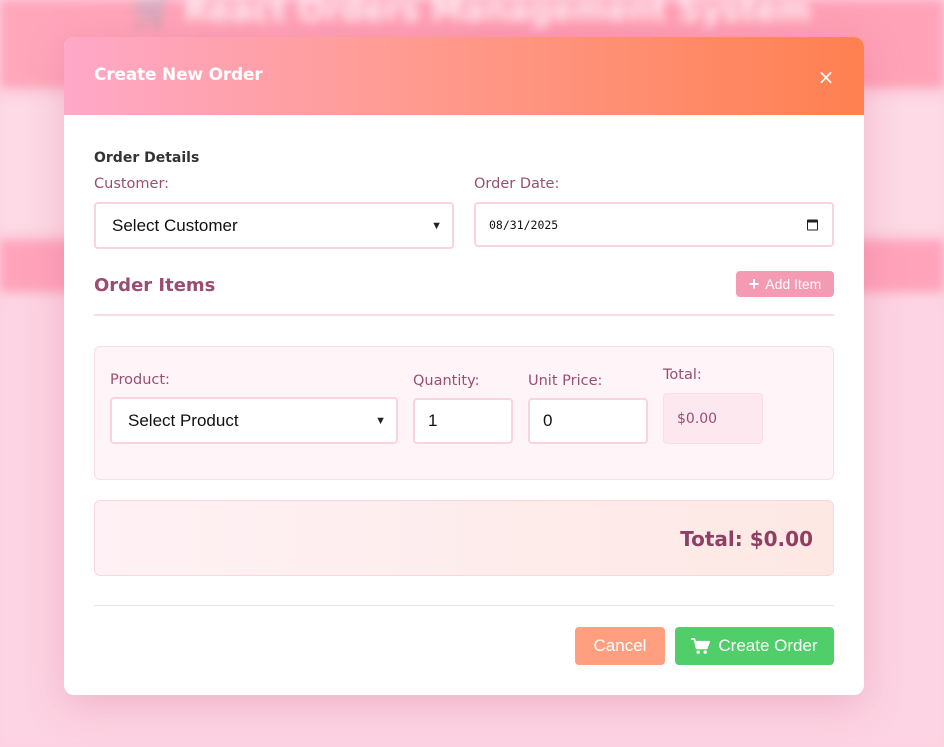 This screenshot has width=944, height=747. What do you see at coordinates (178, 75) in the screenshot?
I see `modal-title: Create New Order` at bounding box center [178, 75].